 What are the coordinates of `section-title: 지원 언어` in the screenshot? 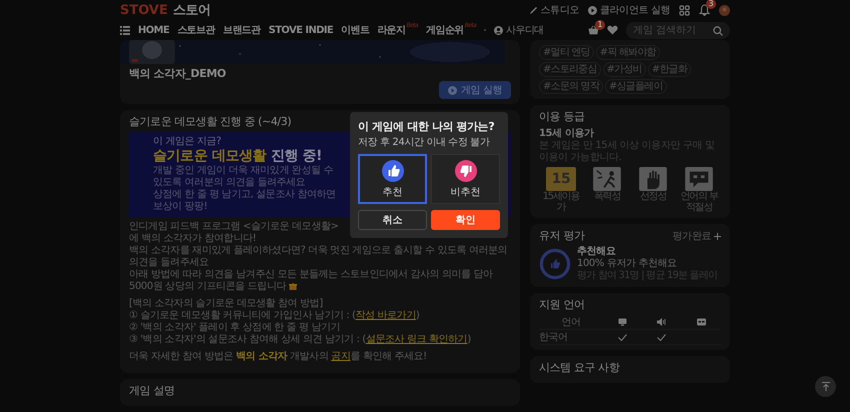 It's located at (562, 305).